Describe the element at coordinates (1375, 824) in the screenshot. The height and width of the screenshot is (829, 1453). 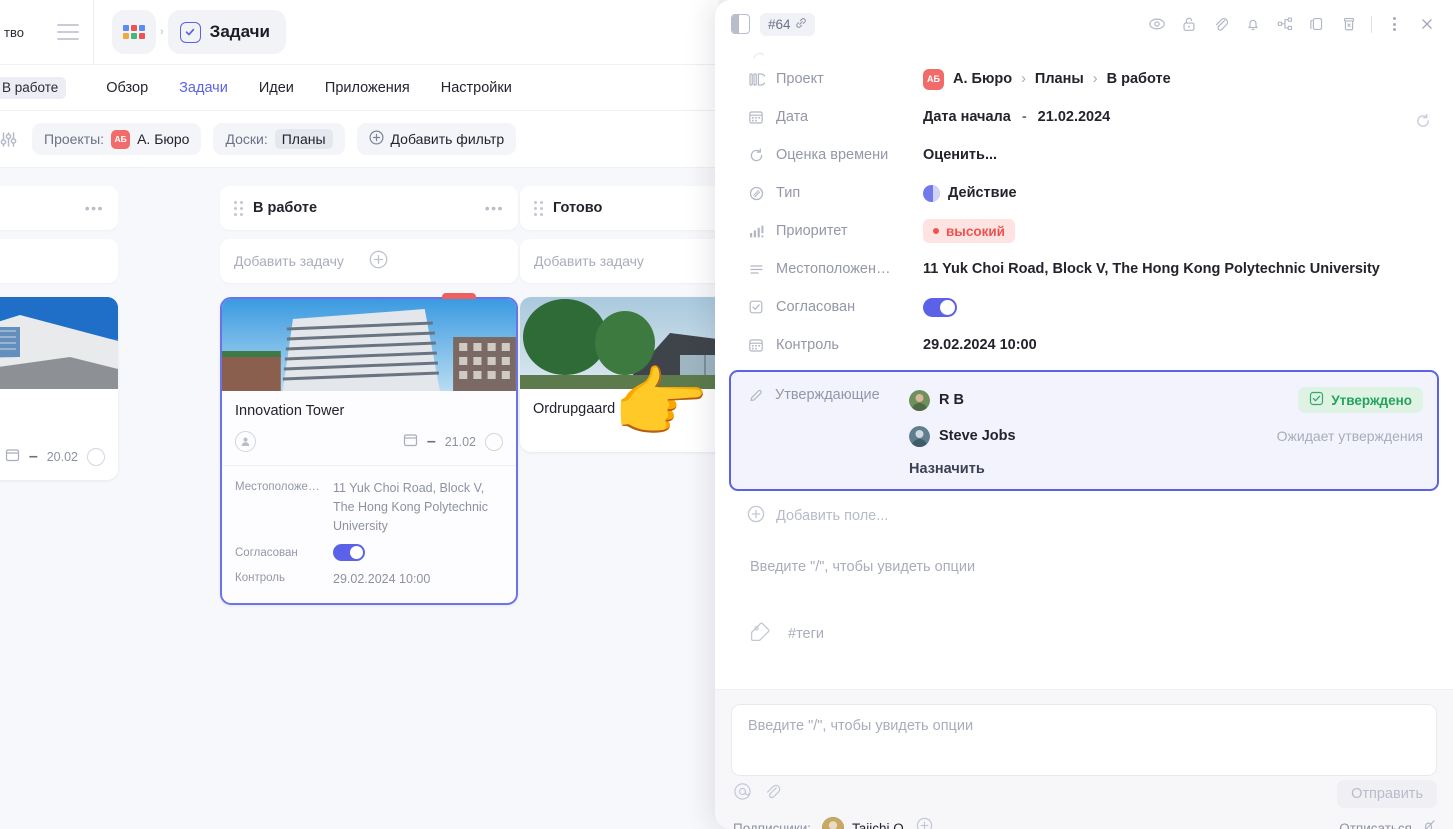
I see `unsubscribe-label: Отписаться` at that location.